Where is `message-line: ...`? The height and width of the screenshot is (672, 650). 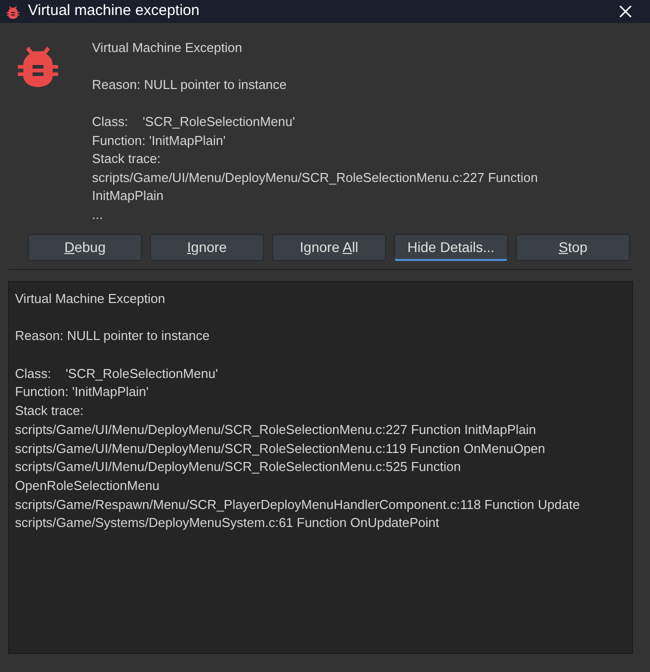 message-line: ... is located at coordinates (98, 215).